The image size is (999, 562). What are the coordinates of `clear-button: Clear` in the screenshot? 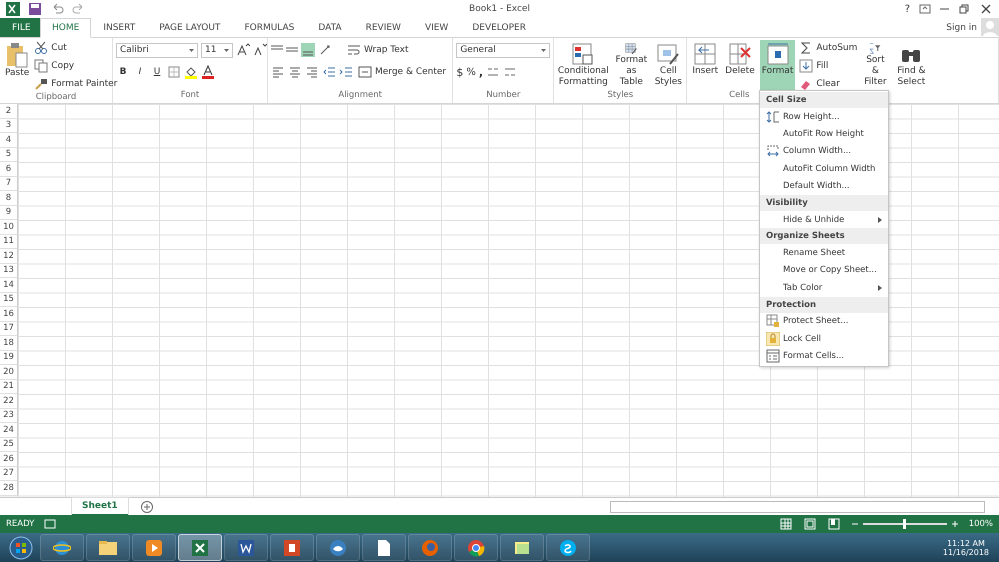 It's located at (828, 84).